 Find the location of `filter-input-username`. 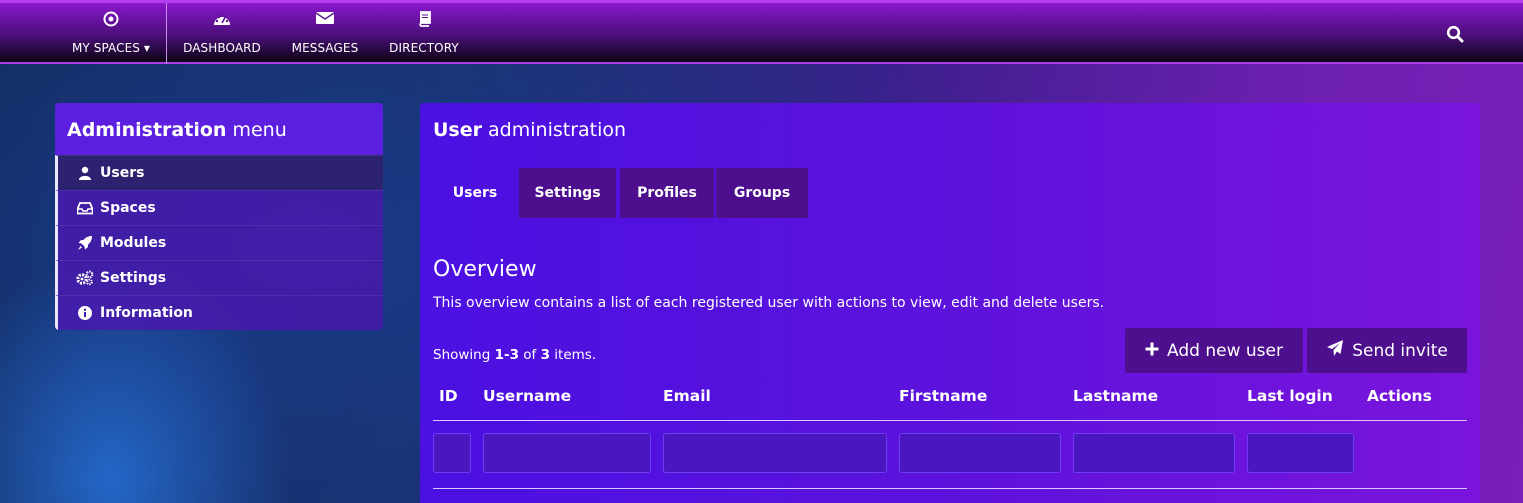

filter-input-username is located at coordinates (567, 453).